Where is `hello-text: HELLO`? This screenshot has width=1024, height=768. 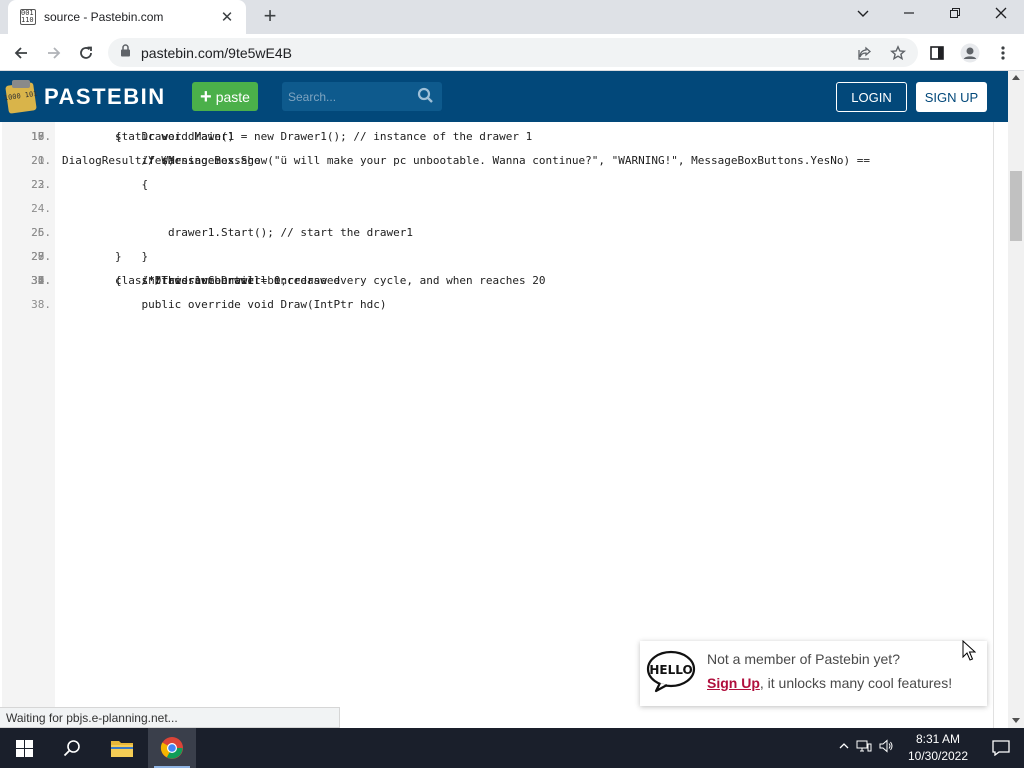 hello-text: HELLO is located at coordinates (670, 670).